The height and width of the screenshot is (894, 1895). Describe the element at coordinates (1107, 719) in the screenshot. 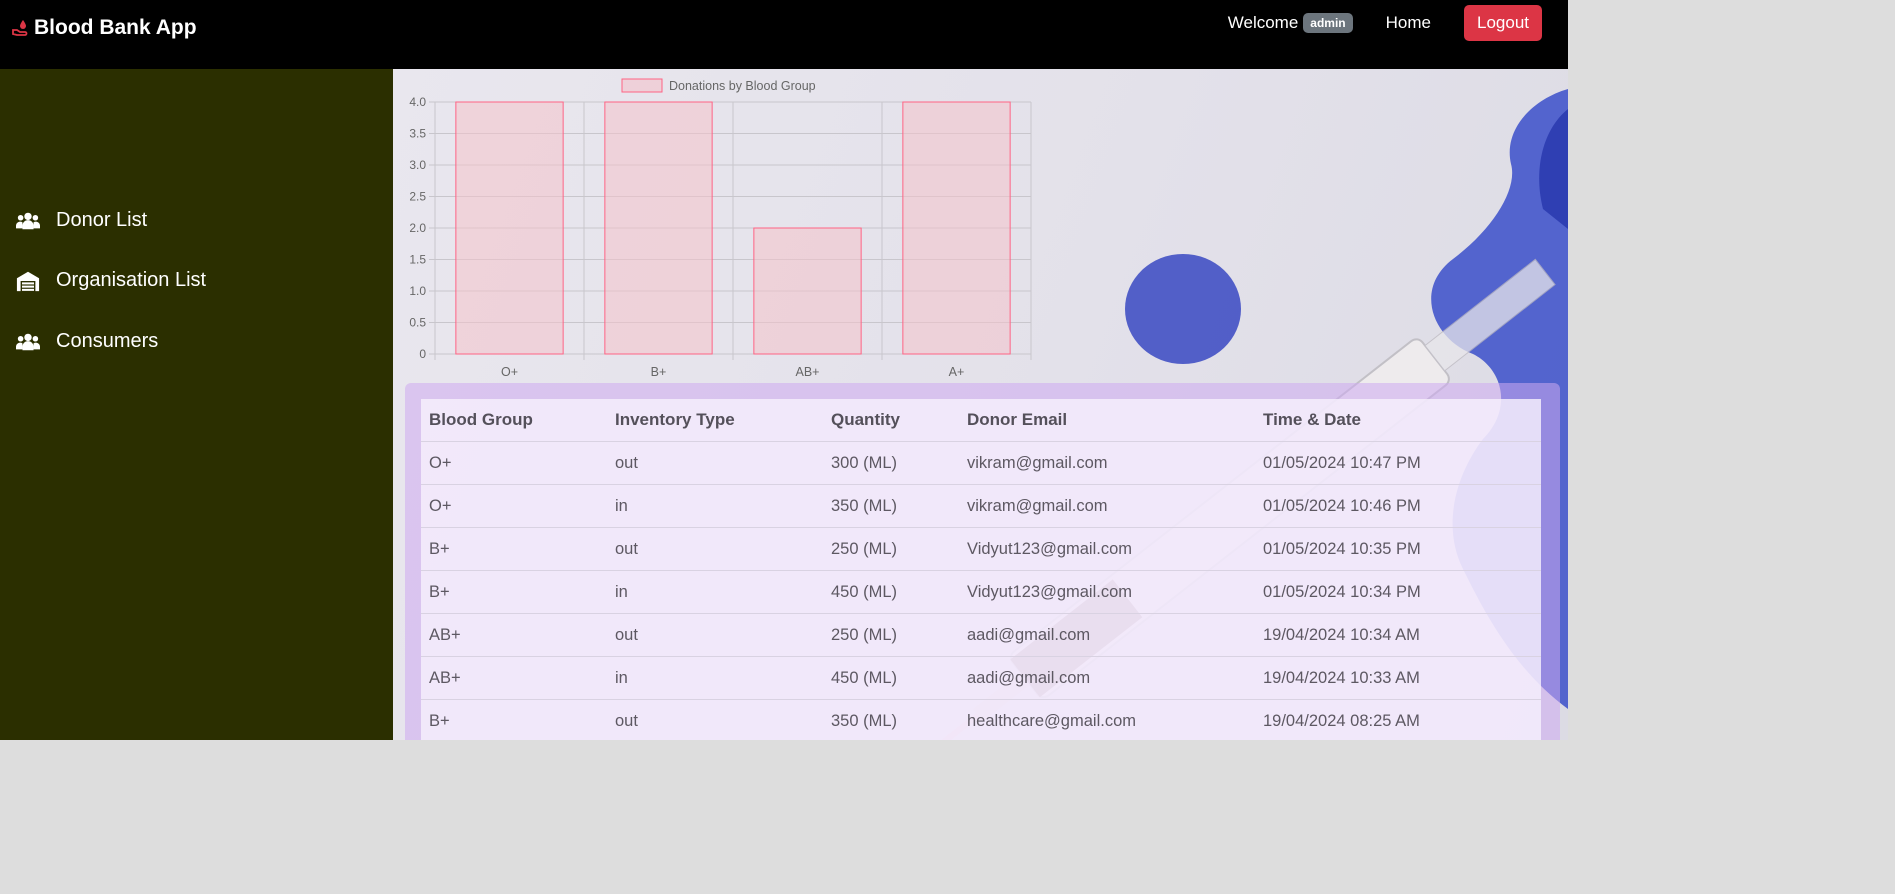

I see `cell-donor-email: healthcare@gmail.com` at that location.